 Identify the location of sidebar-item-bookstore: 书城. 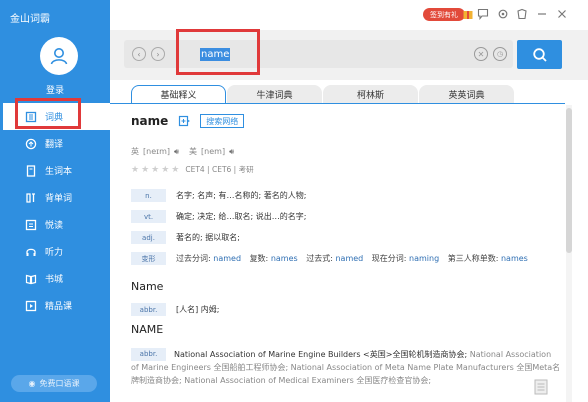
(55, 278).